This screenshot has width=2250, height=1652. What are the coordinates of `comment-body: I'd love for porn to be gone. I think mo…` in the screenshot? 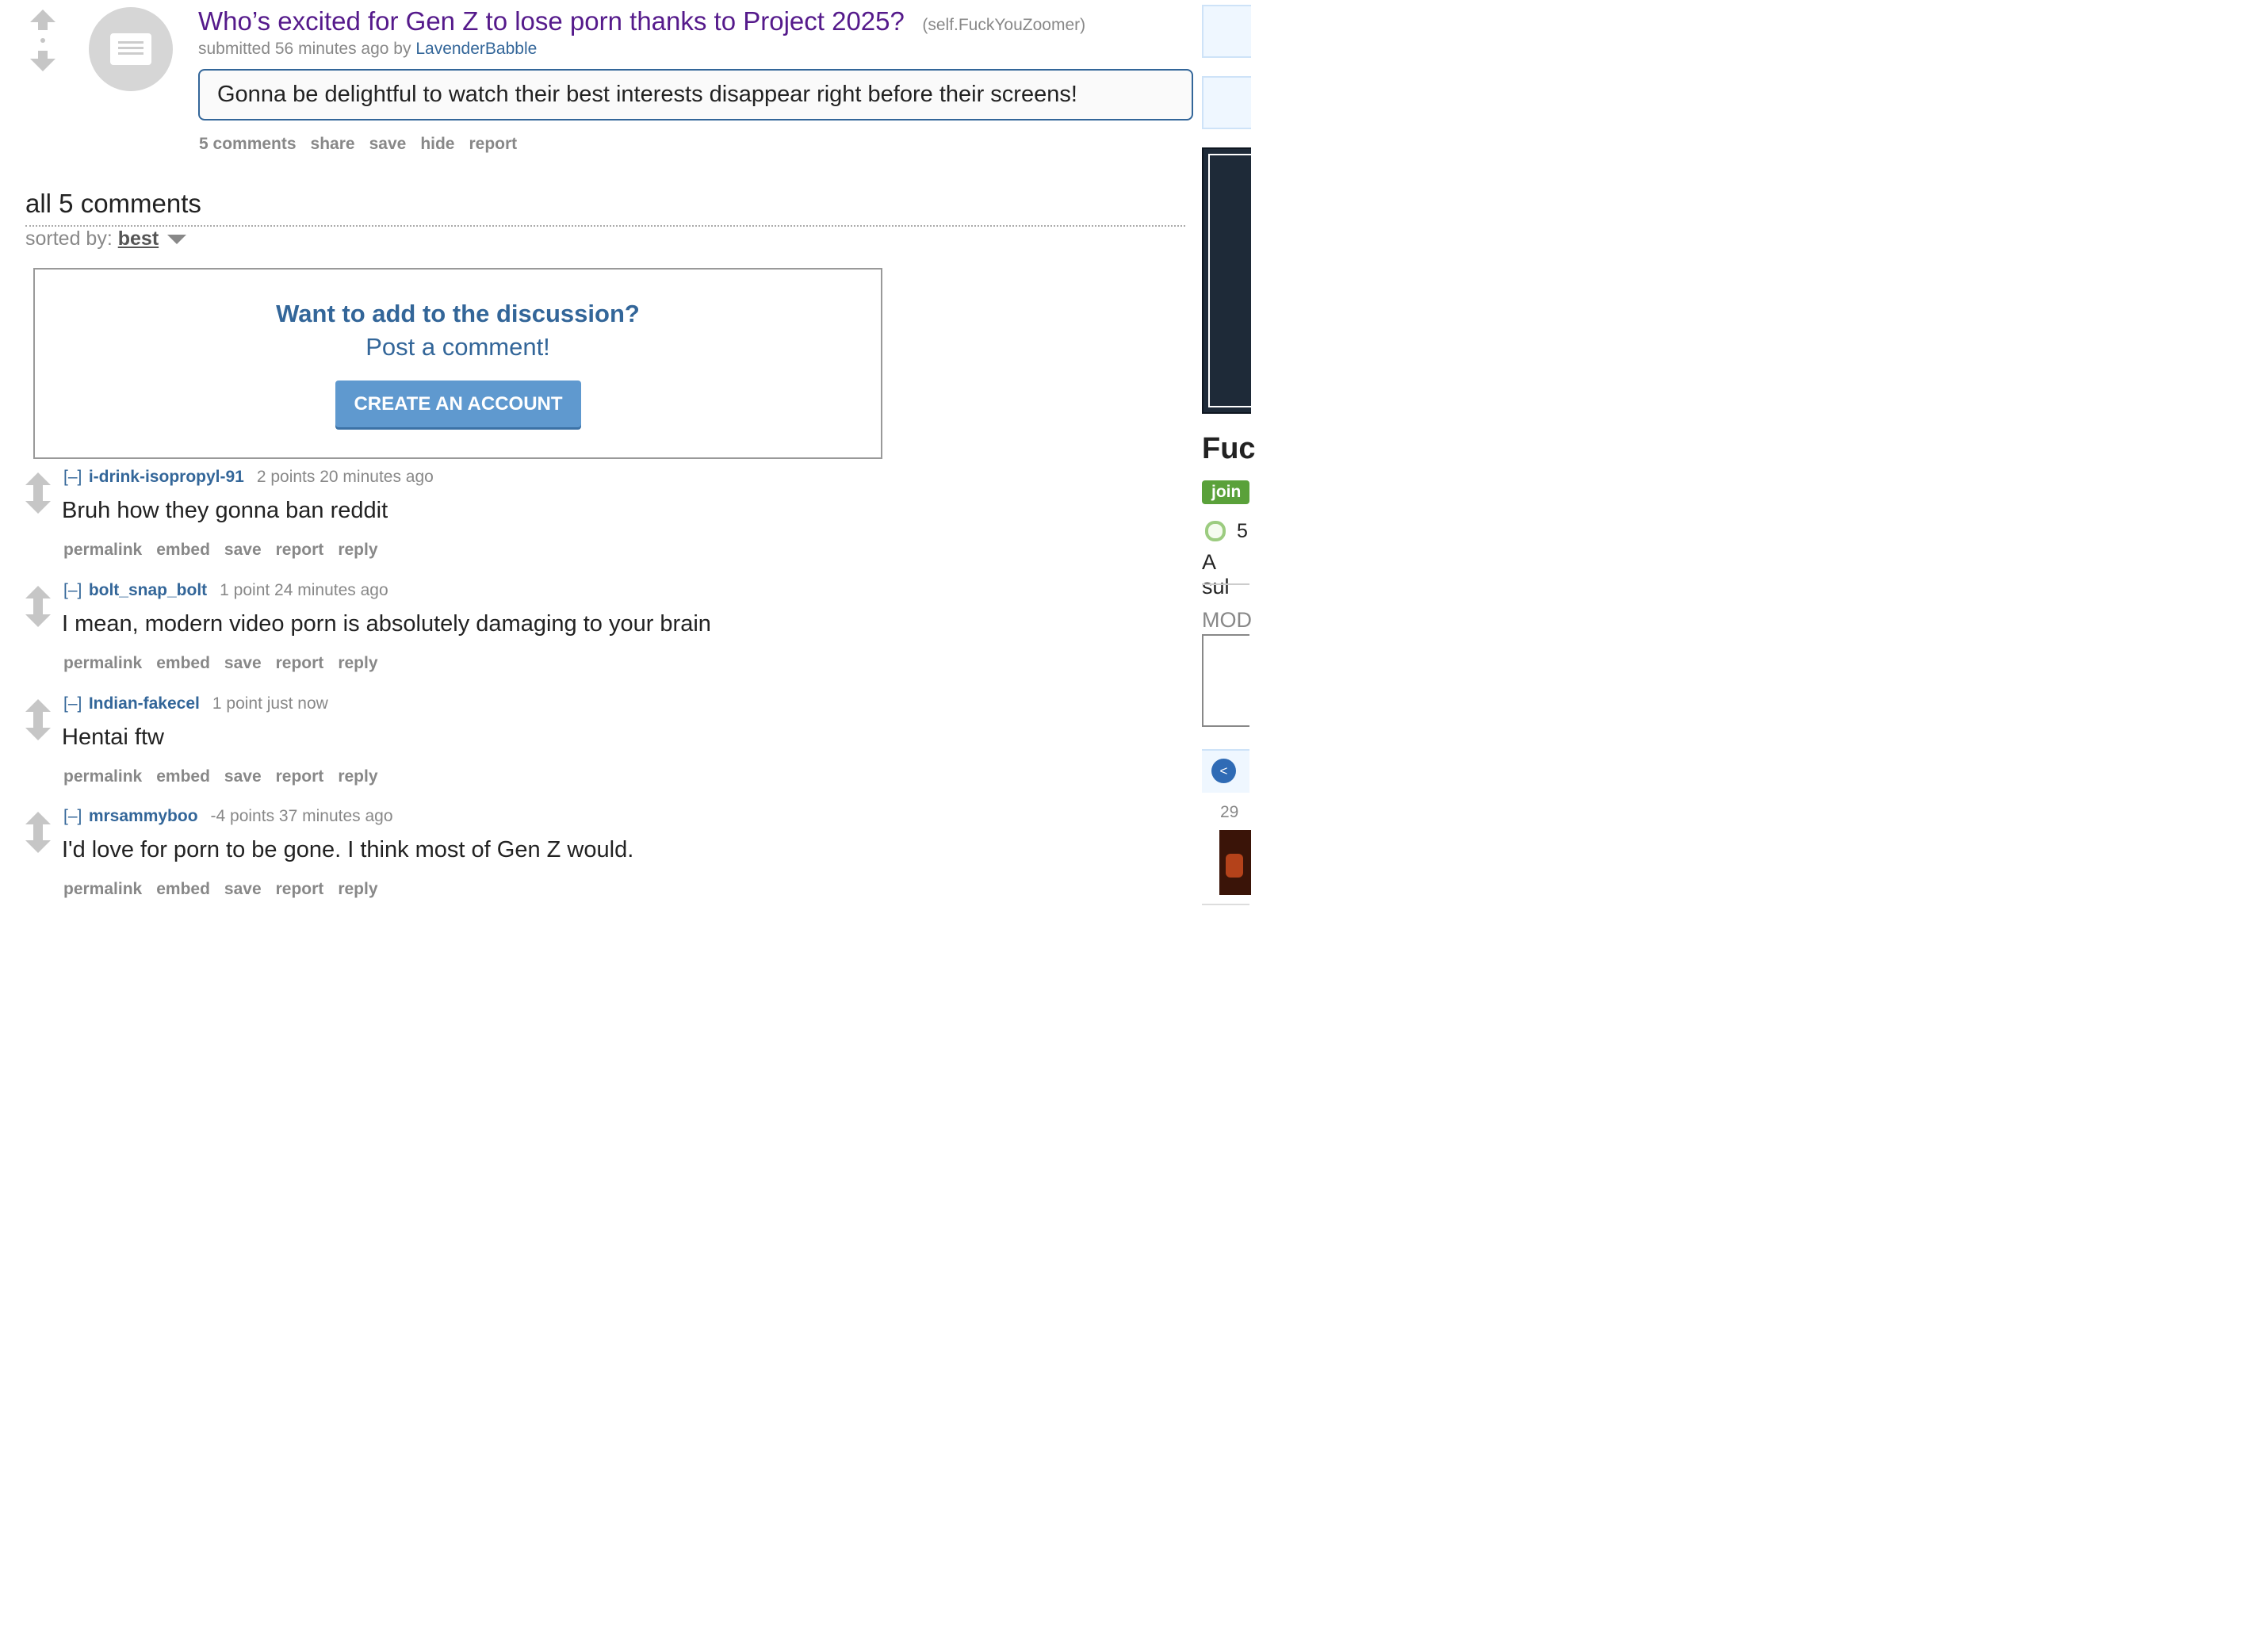 It's located at (348, 850).